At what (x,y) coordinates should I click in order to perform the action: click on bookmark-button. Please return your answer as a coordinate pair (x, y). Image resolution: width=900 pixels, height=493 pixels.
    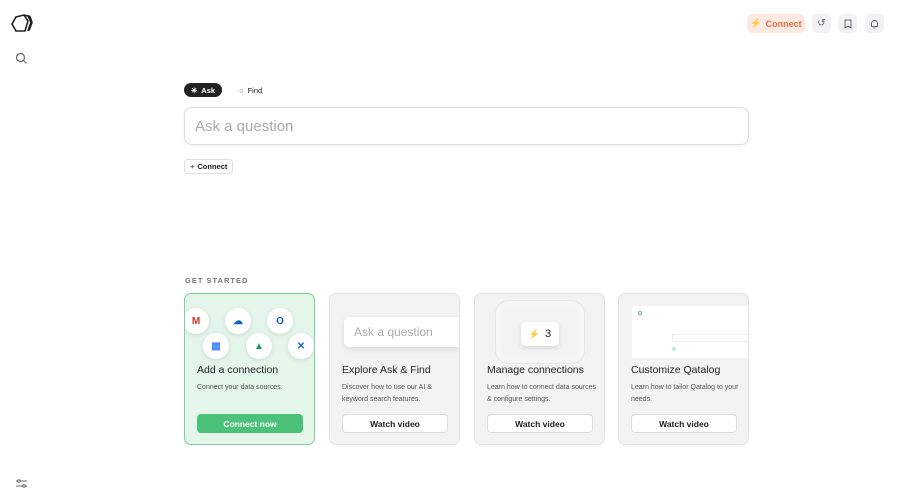
    Looking at the image, I should click on (847, 23).